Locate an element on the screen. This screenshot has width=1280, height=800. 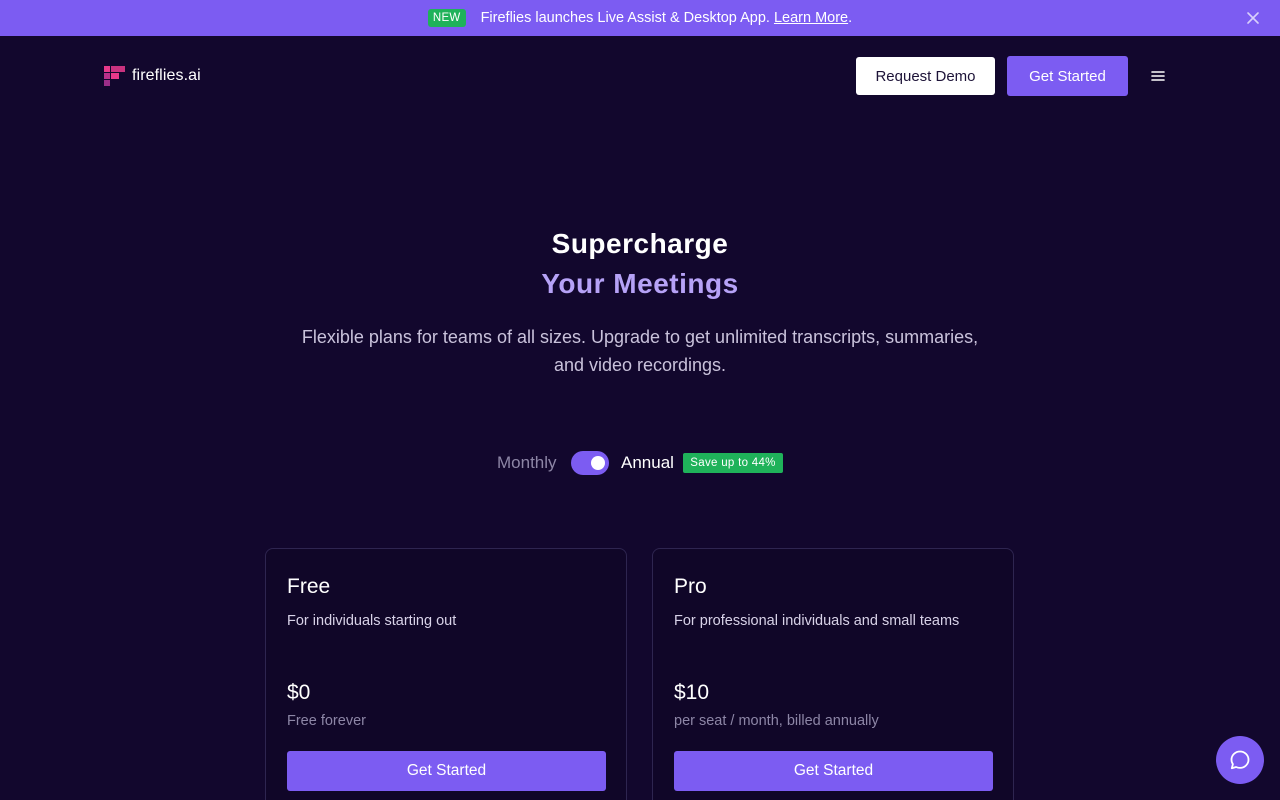
chat-bubble-icon is located at coordinates (1240, 760).